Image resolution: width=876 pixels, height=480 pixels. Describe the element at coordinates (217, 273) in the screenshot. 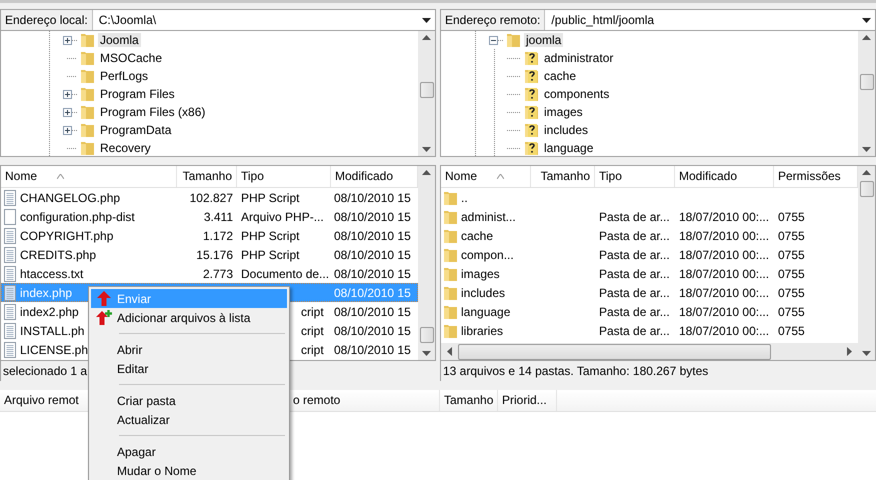

I see `file-size: 2.773` at that location.